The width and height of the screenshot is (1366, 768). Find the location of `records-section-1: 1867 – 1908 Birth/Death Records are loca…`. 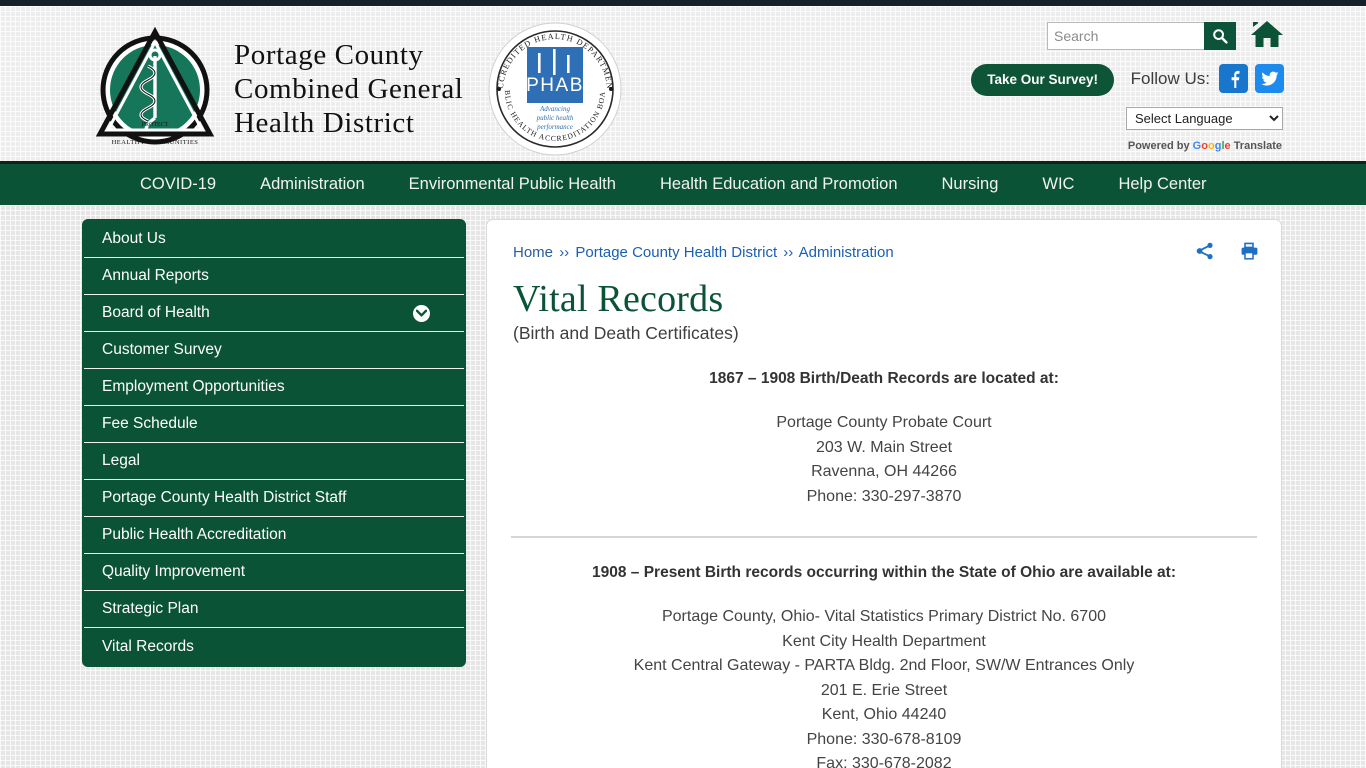

records-section-1: 1867 – 1908 Birth/Death Records are loca… is located at coordinates (884, 454).